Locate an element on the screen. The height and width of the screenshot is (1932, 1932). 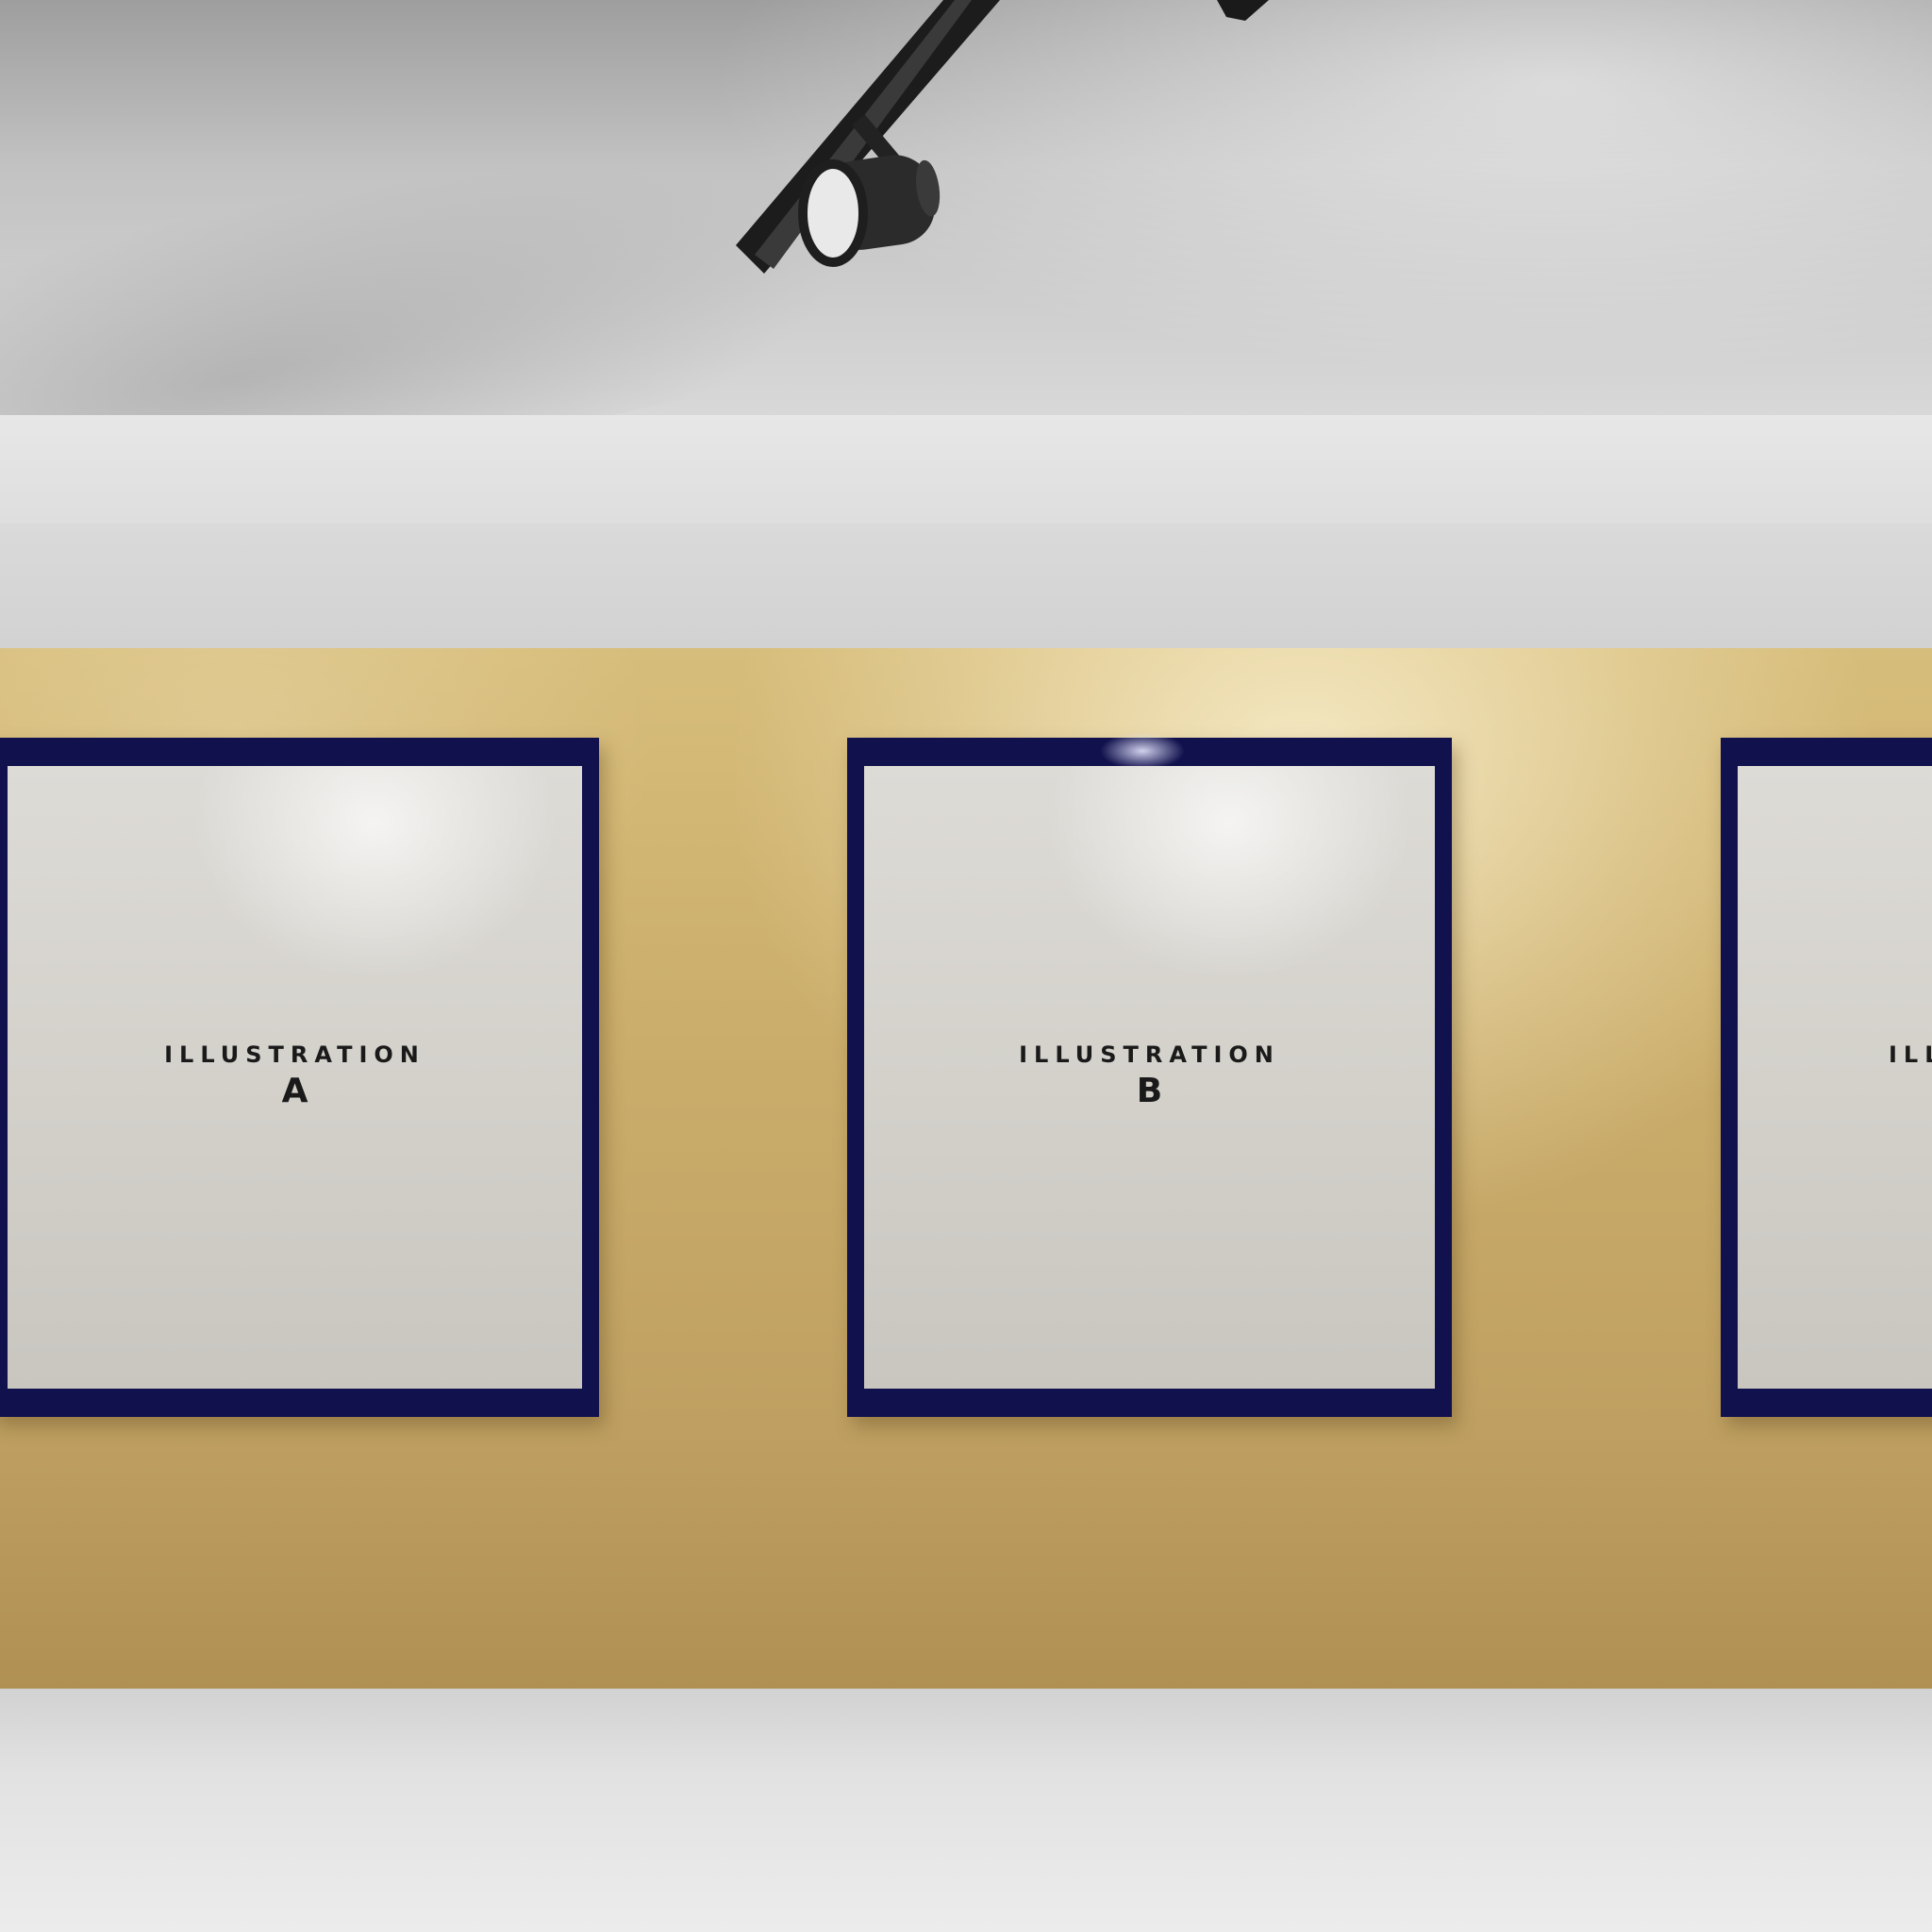
frame-c: ILL is located at coordinates (1826, 1077).